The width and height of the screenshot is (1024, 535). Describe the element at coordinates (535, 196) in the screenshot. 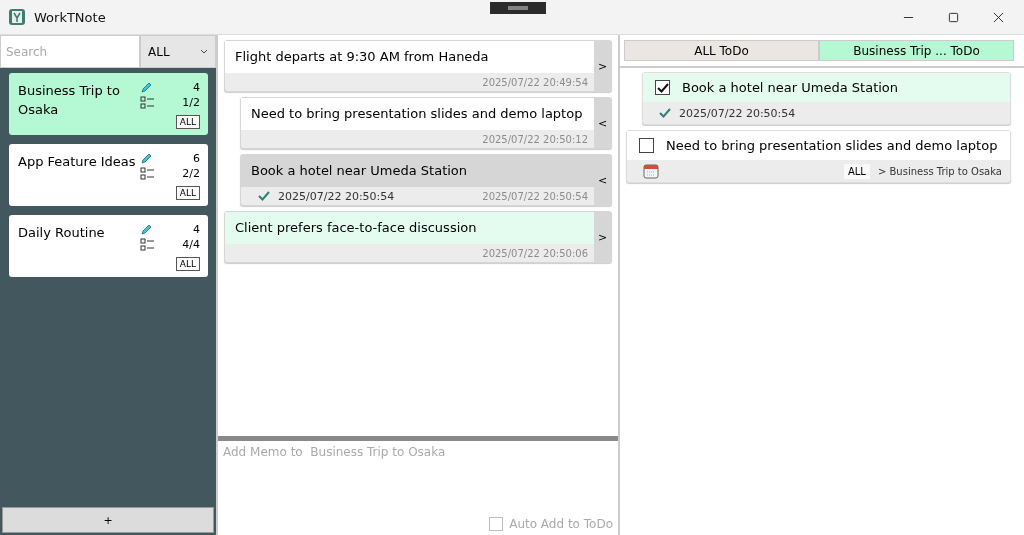

I see `memo-timestamp: 2025/07/22 20:50:54` at that location.